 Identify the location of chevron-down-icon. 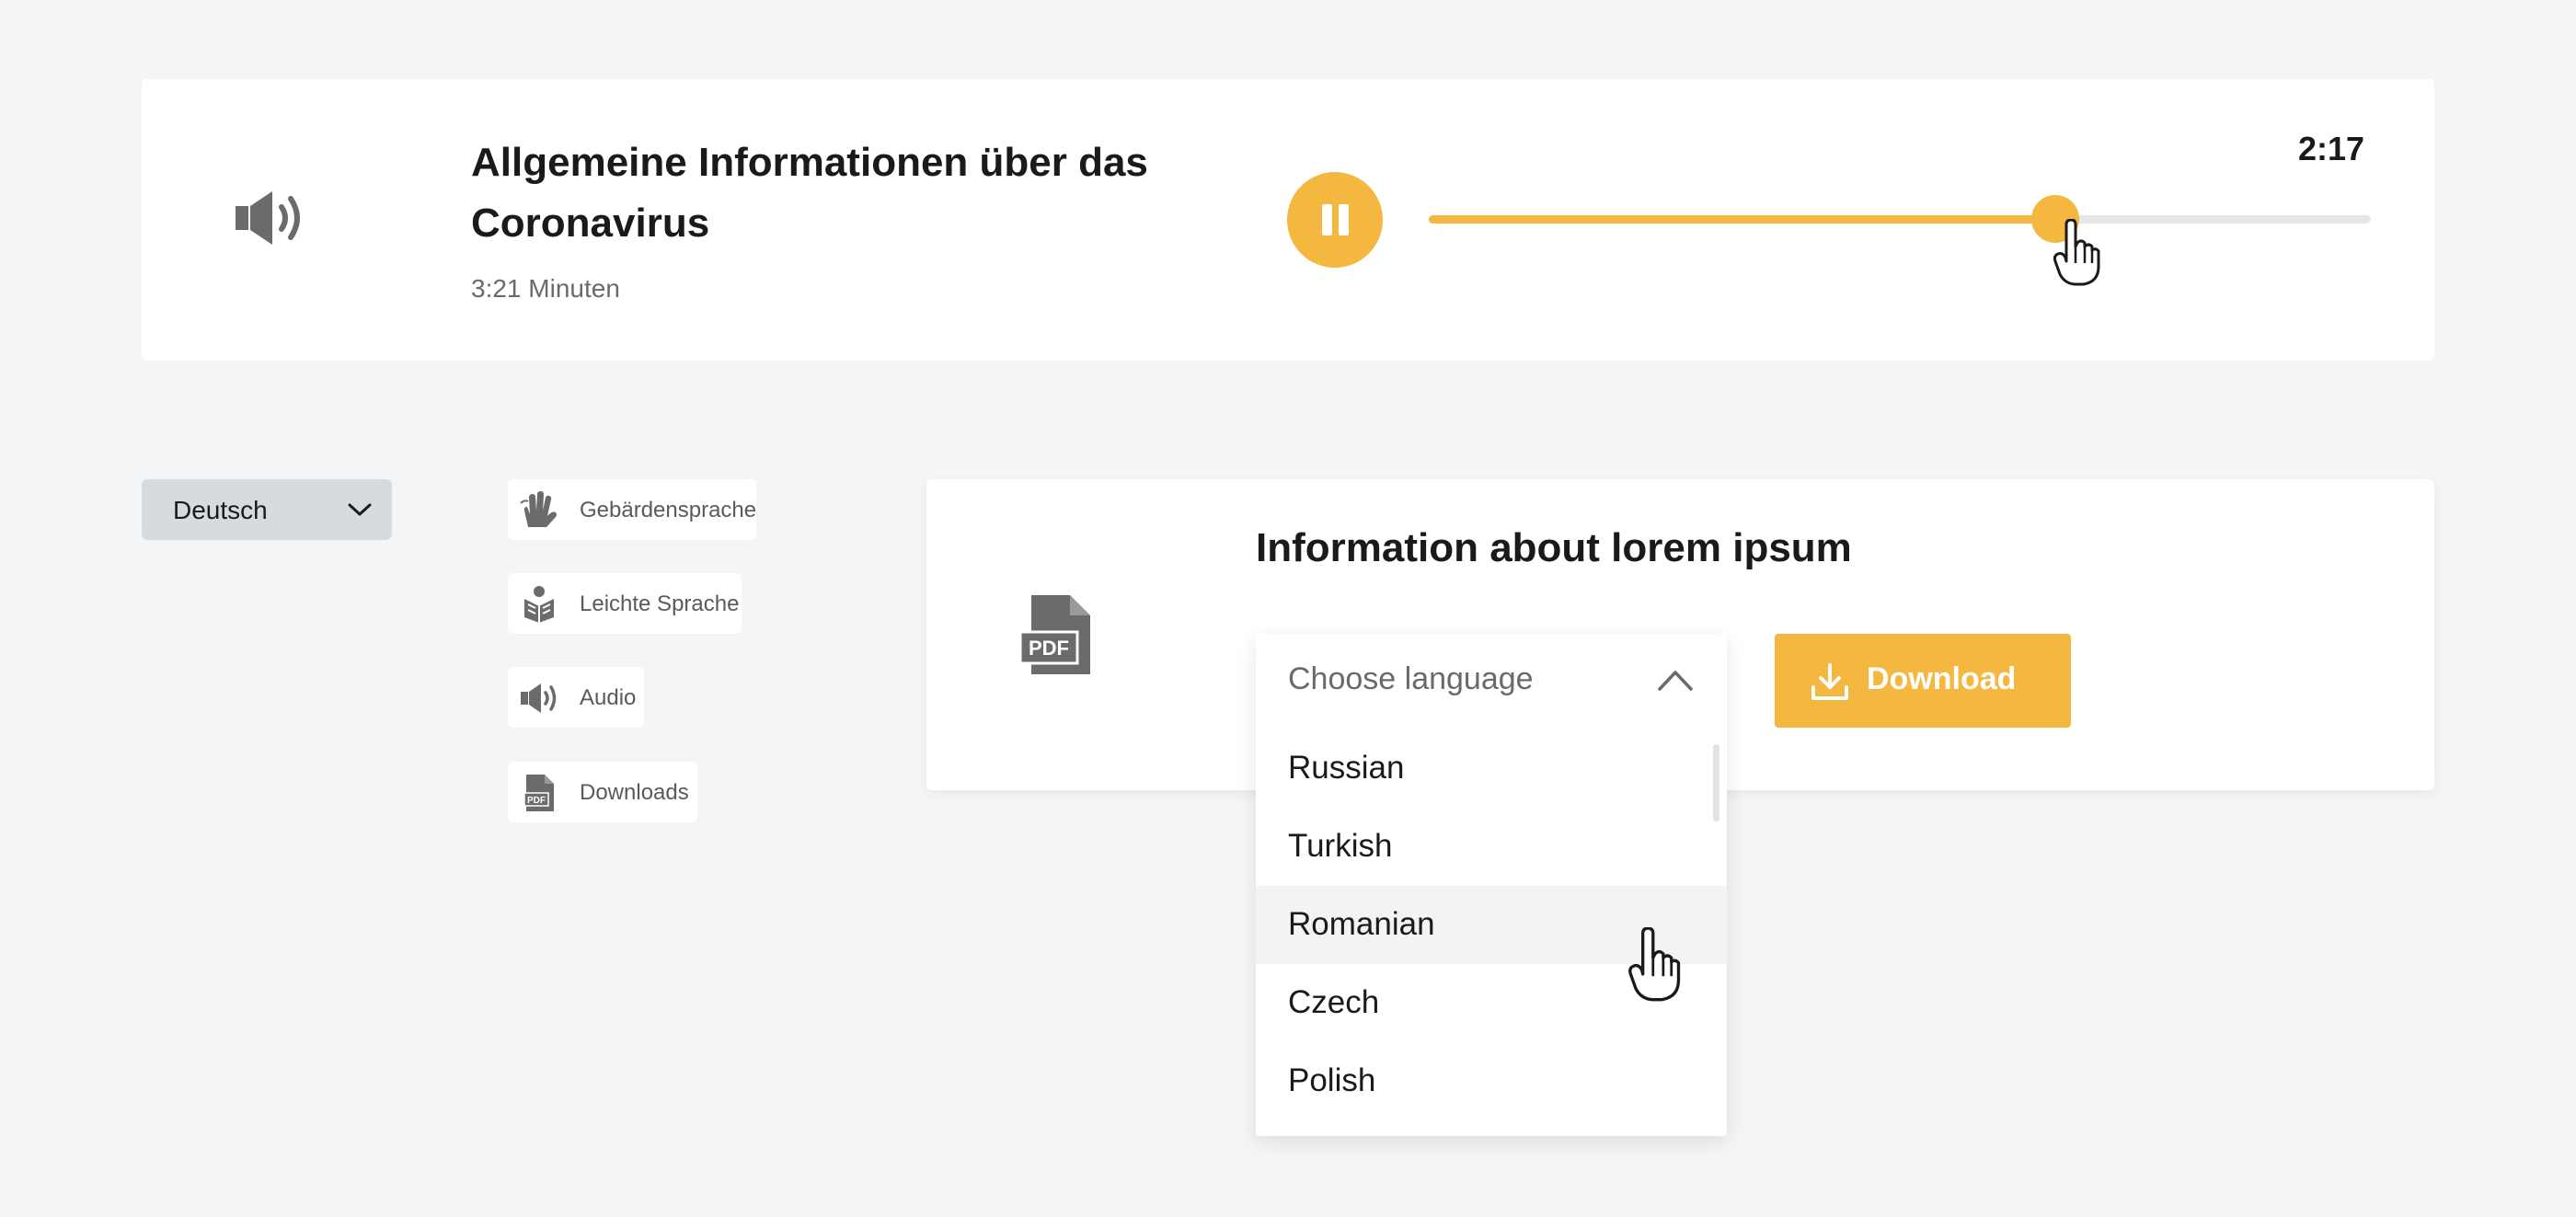
(360, 509).